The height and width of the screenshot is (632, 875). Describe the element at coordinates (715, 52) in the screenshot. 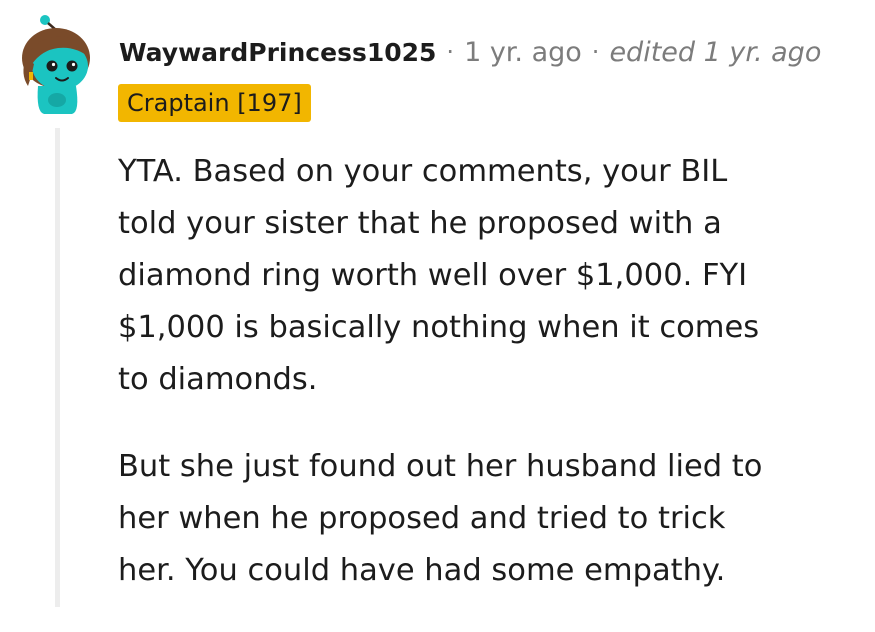

I see `edited-label: edited 1 yr. ago` at that location.